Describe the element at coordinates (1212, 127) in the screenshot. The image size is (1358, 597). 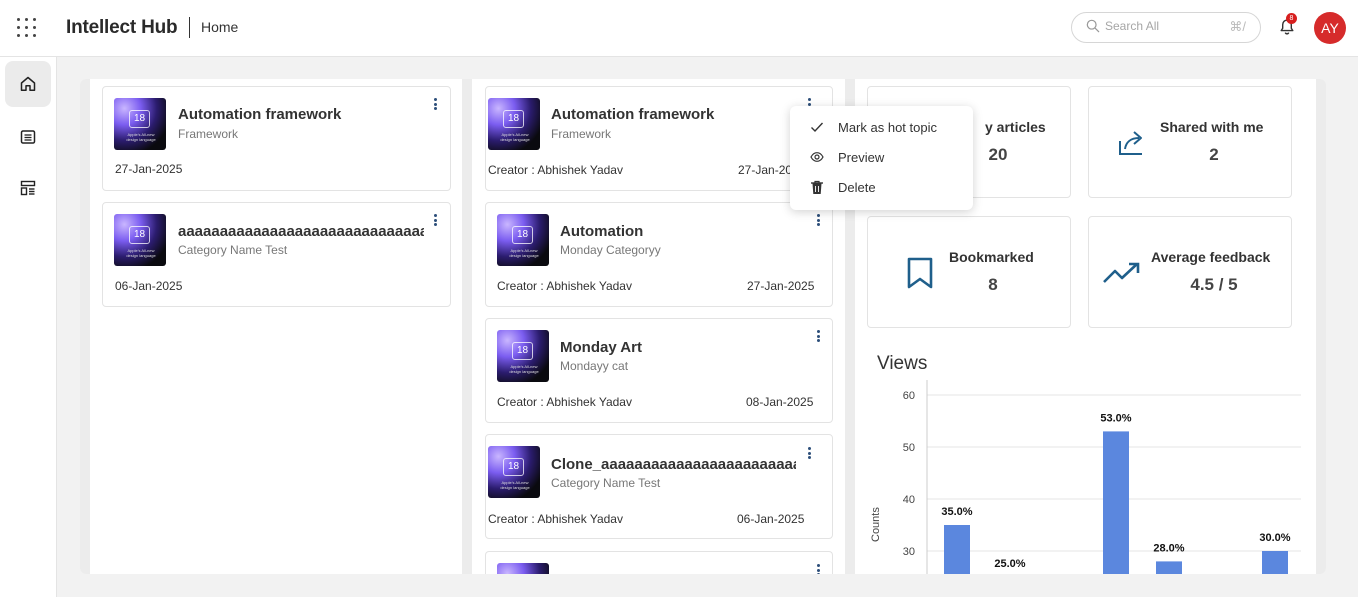
I see `stat-label: Shared with me` at that location.